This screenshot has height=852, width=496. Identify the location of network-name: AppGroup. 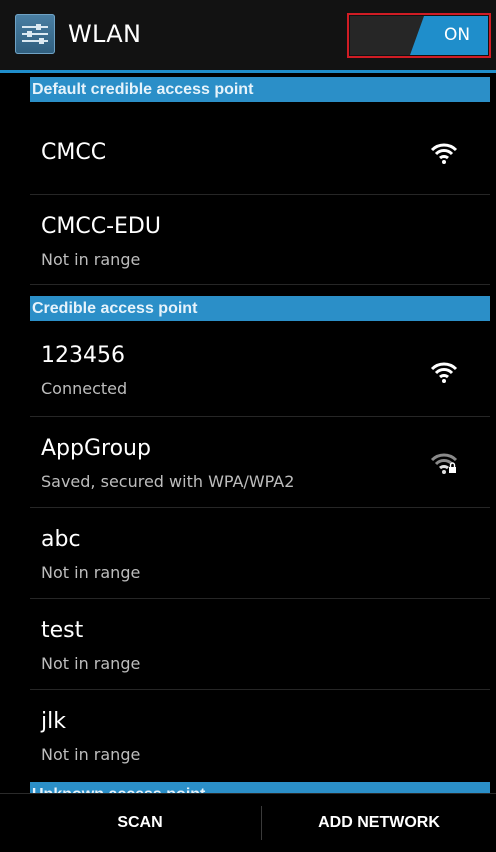
(96, 448).